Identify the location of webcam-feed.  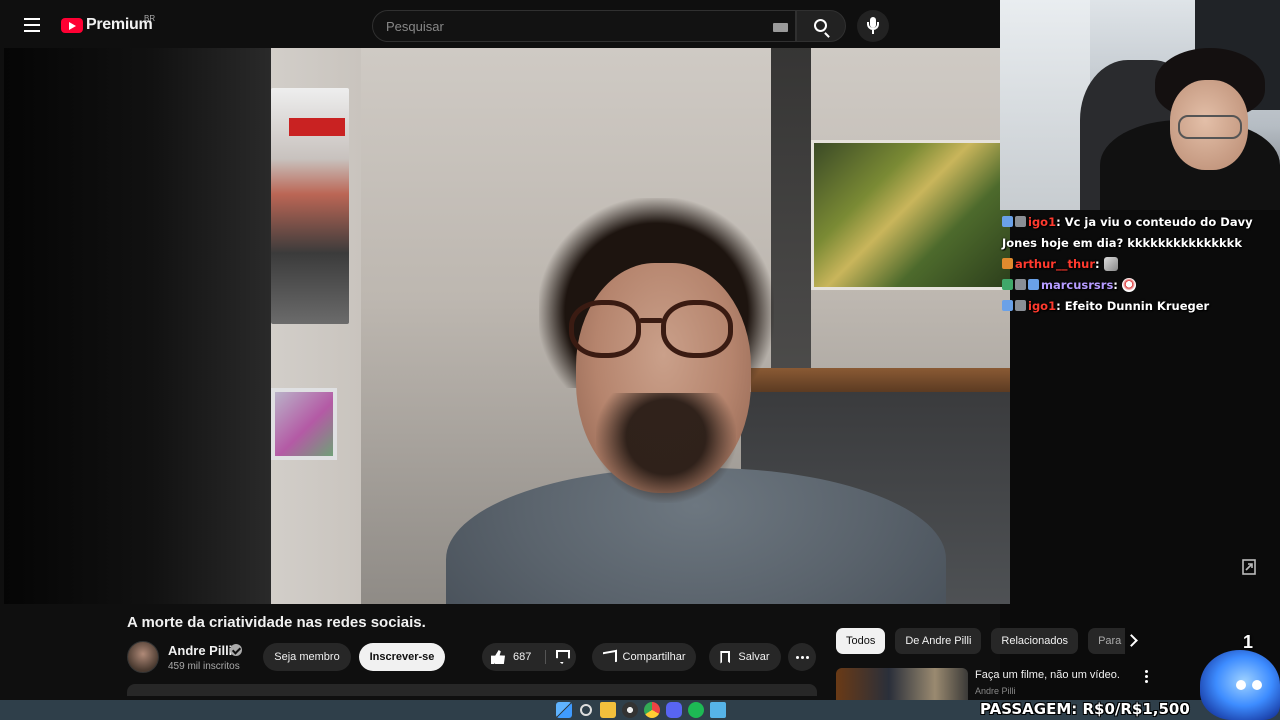
(1140, 105).